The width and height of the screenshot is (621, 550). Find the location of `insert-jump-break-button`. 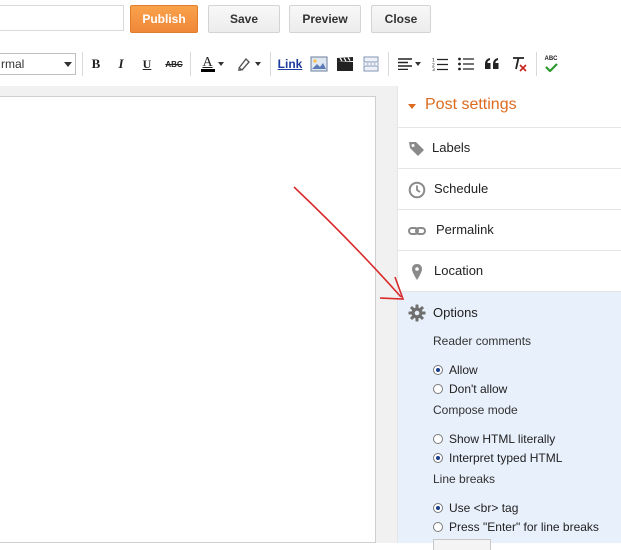

insert-jump-break-button is located at coordinates (371, 64).